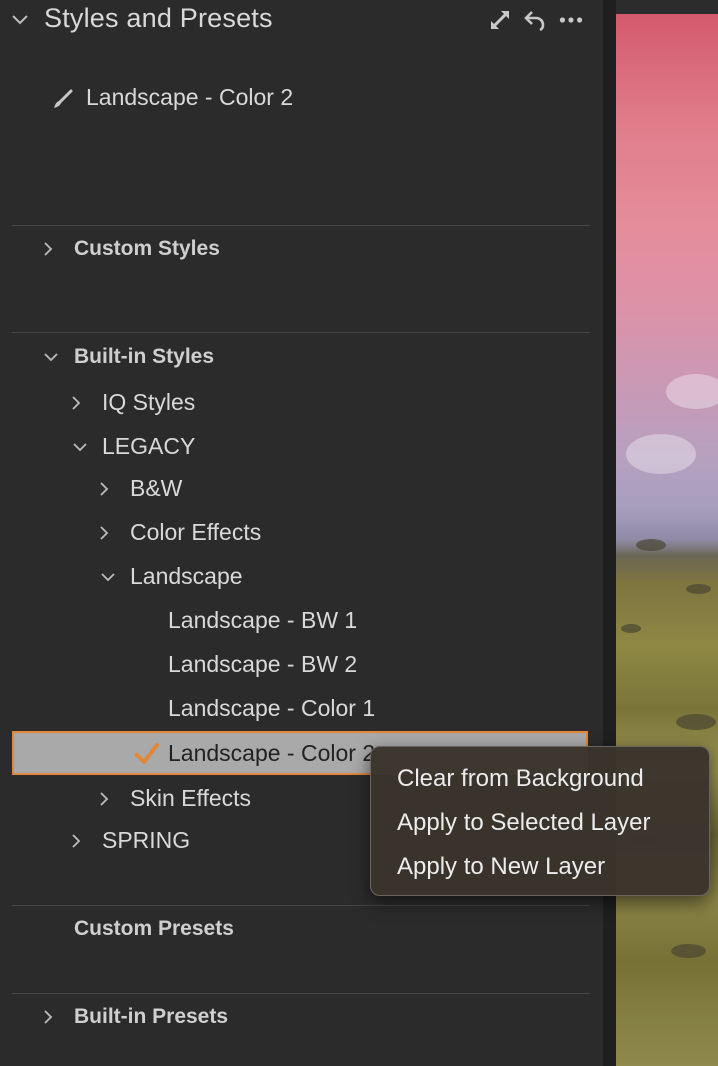 The width and height of the screenshot is (718, 1066). What do you see at coordinates (147, 753) in the screenshot?
I see `checkmark-icon` at bounding box center [147, 753].